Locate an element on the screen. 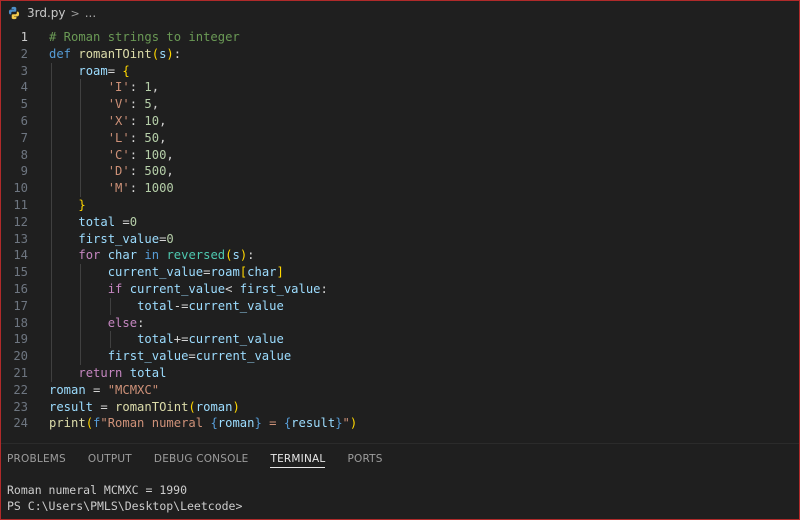 Image resolution: width=800 pixels, height=520 pixels. code-line: 10 'M': 1000 is located at coordinates (400, 188).